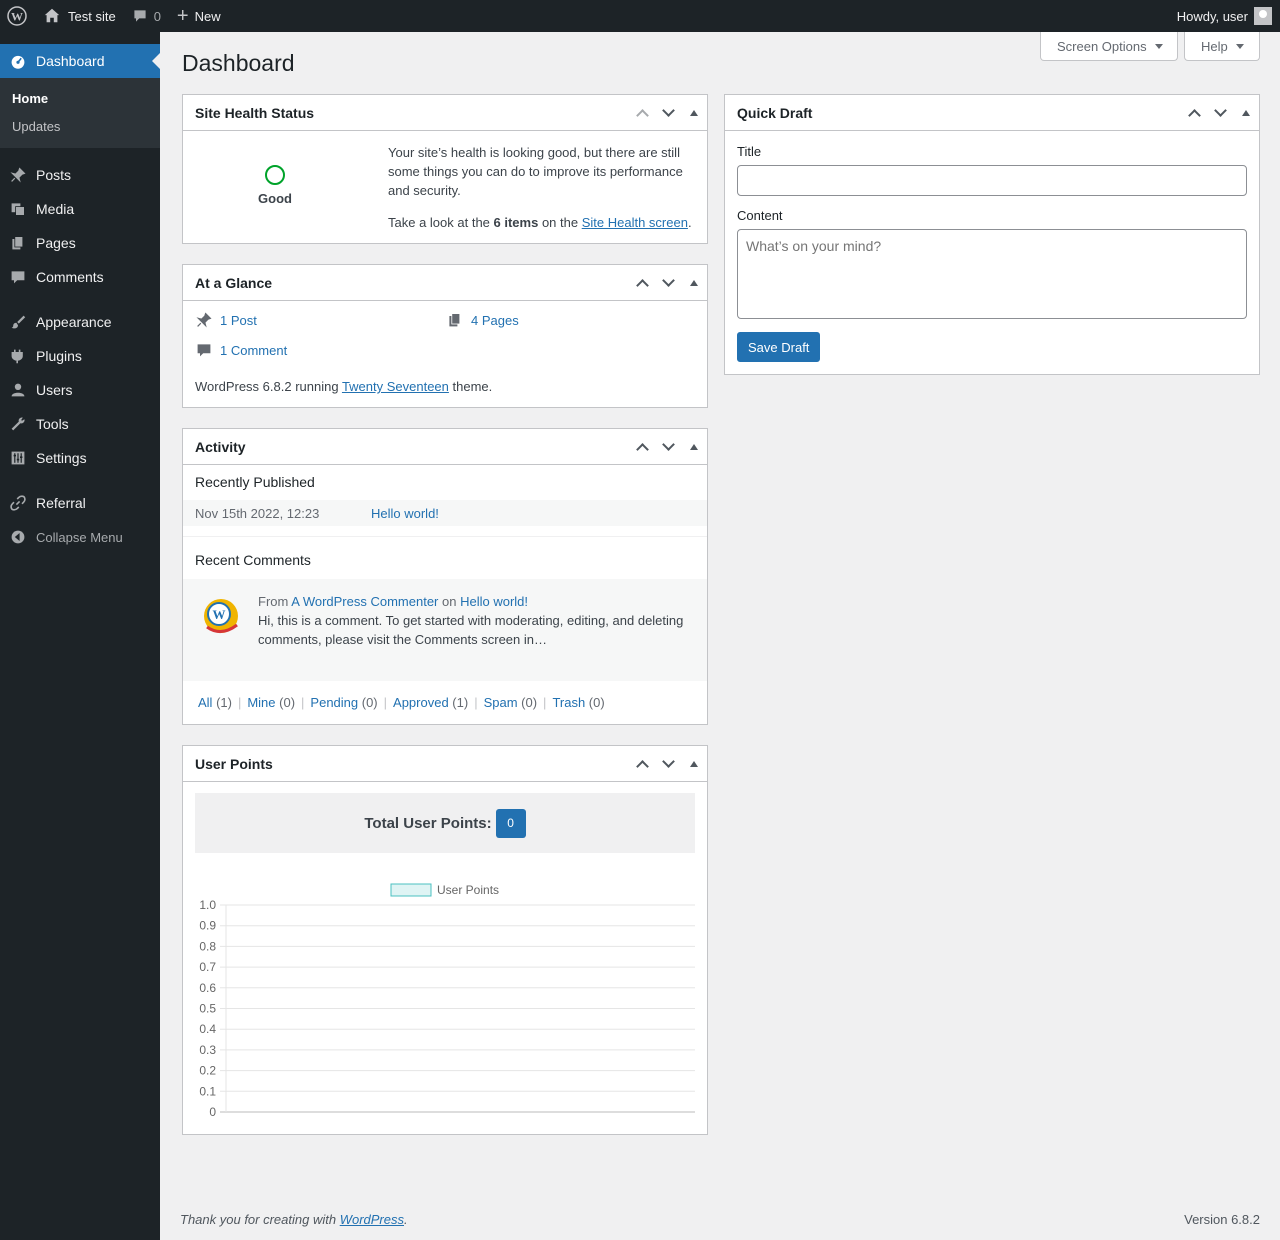  I want to click on sidebar-item-media: Media, so click(80, 209).